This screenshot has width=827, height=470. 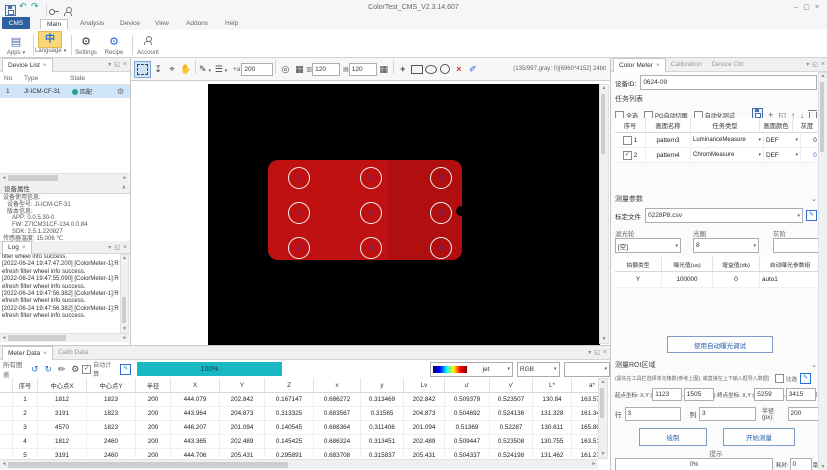 I want to click on start-y-input: 1505, so click(x=698, y=394).